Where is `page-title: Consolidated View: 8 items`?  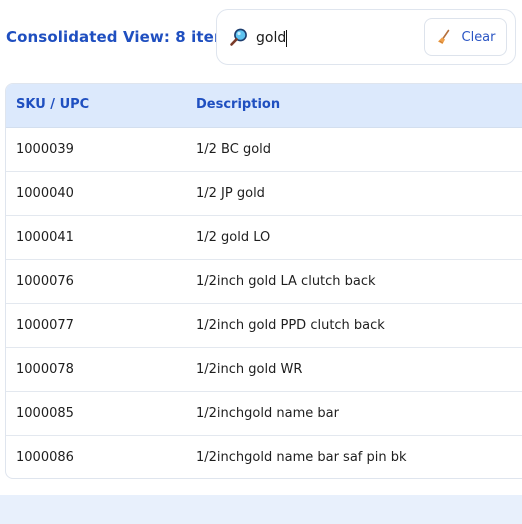 page-title: Consolidated View: 8 items is located at coordinates (122, 37).